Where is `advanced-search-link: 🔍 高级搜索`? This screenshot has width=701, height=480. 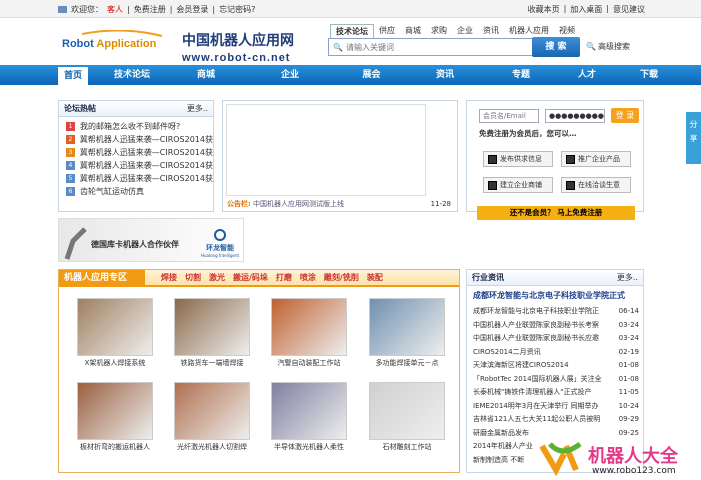
advanced-search-link: 🔍 高级搜索 is located at coordinates (608, 46).